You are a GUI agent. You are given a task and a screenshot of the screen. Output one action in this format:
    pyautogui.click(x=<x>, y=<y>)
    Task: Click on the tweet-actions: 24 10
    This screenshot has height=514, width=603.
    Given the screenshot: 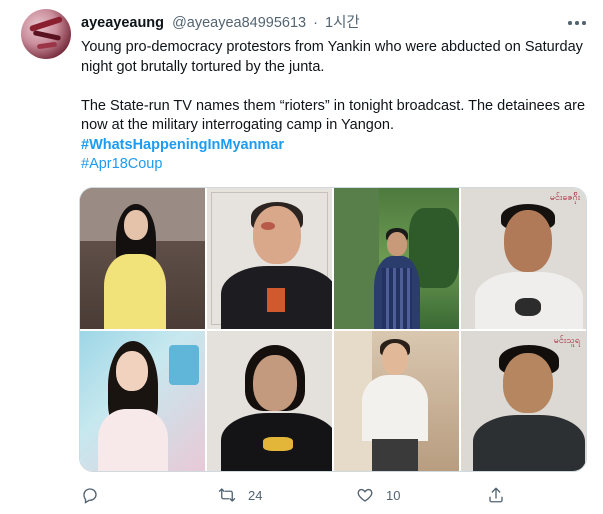 What is the action you would take?
    pyautogui.click(x=296, y=495)
    